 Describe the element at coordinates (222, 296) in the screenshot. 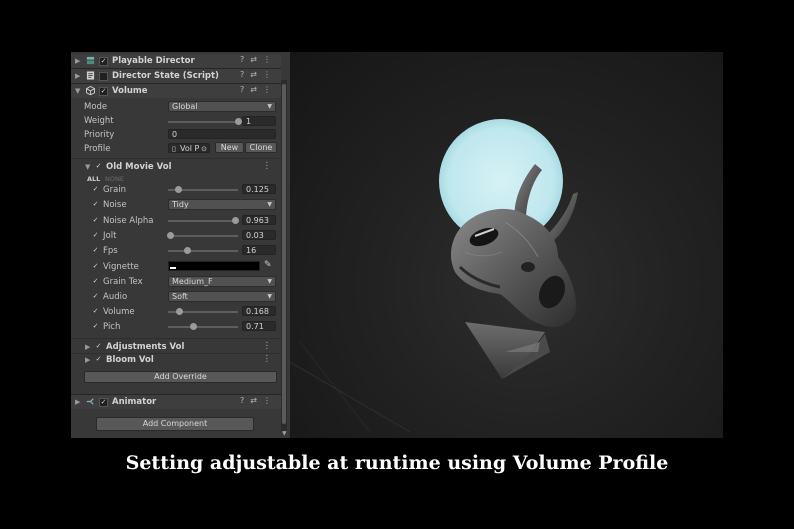

I see `param-dropdown: Soft ▼` at that location.